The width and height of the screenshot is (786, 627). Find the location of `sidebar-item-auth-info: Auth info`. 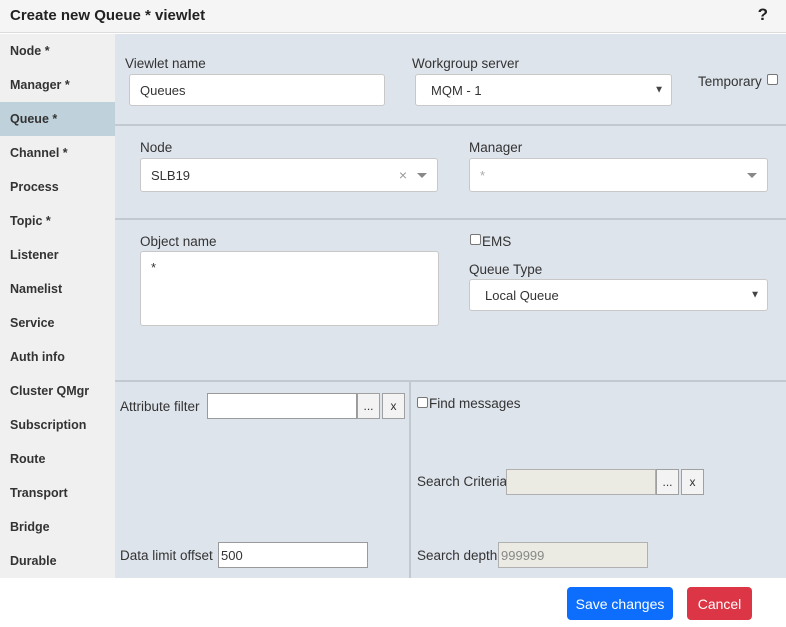

sidebar-item-auth-info: Auth info is located at coordinates (57, 357).